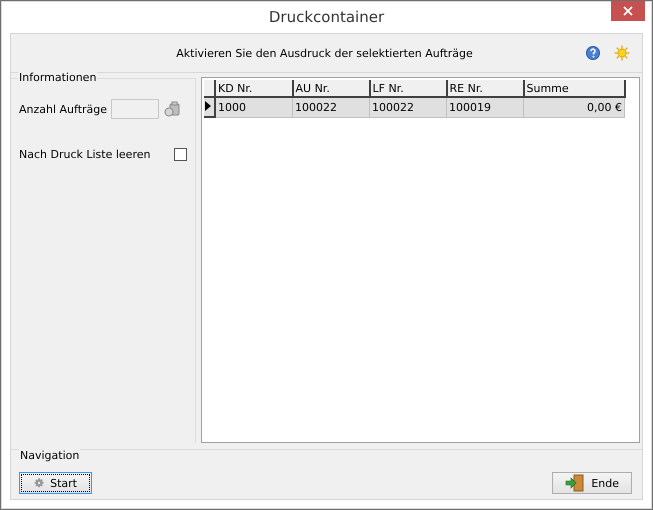 The width and height of the screenshot is (653, 510). What do you see at coordinates (172, 109) in the screenshot?
I see `counter-icon` at bounding box center [172, 109].